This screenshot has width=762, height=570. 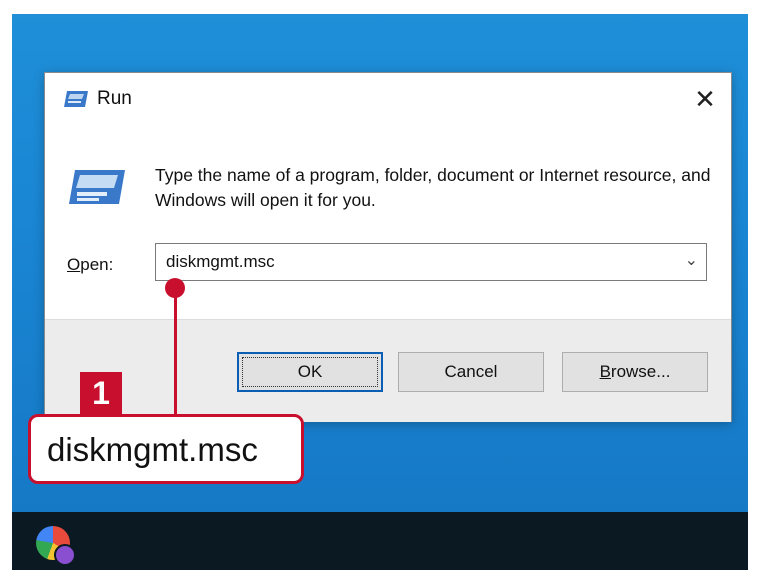 What do you see at coordinates (97, 264) in the screenshot?
I see `open-label-rest: pen:` at bounding box center [97, 264].